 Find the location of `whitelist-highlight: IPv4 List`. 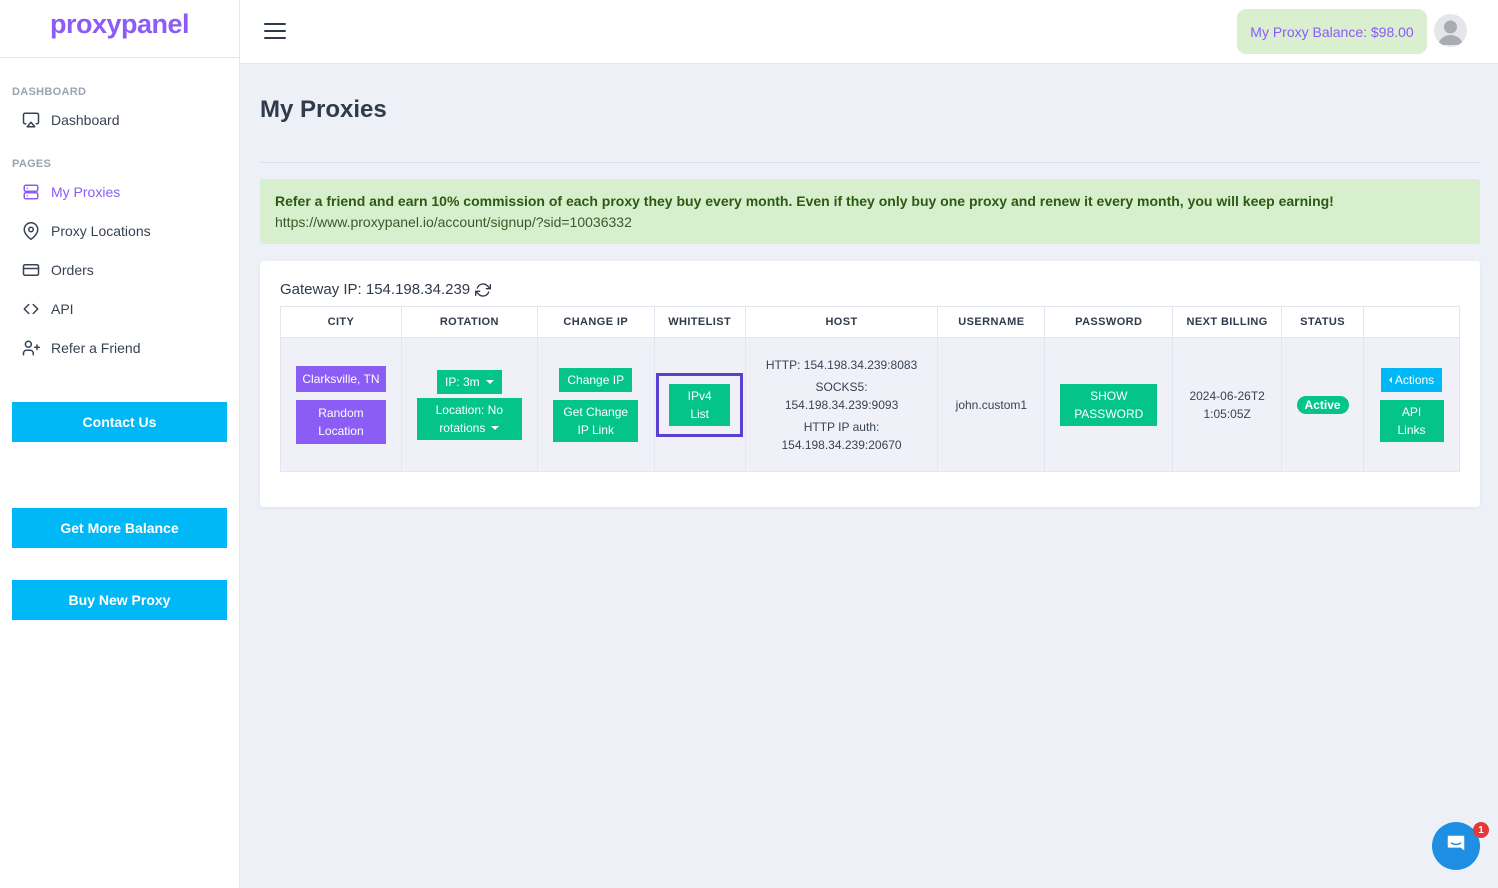

whitelist-highlight: IPv4 List is located at coordinates (700, 404).